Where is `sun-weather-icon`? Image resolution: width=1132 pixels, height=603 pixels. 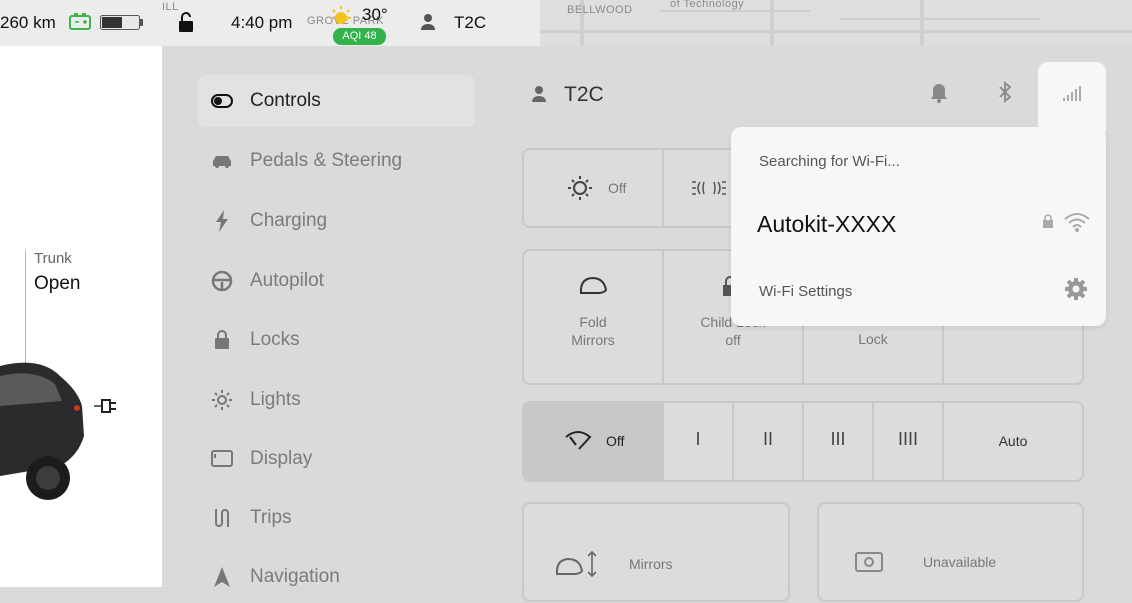
sun-weather-icon is located at coordinates (341, 16).